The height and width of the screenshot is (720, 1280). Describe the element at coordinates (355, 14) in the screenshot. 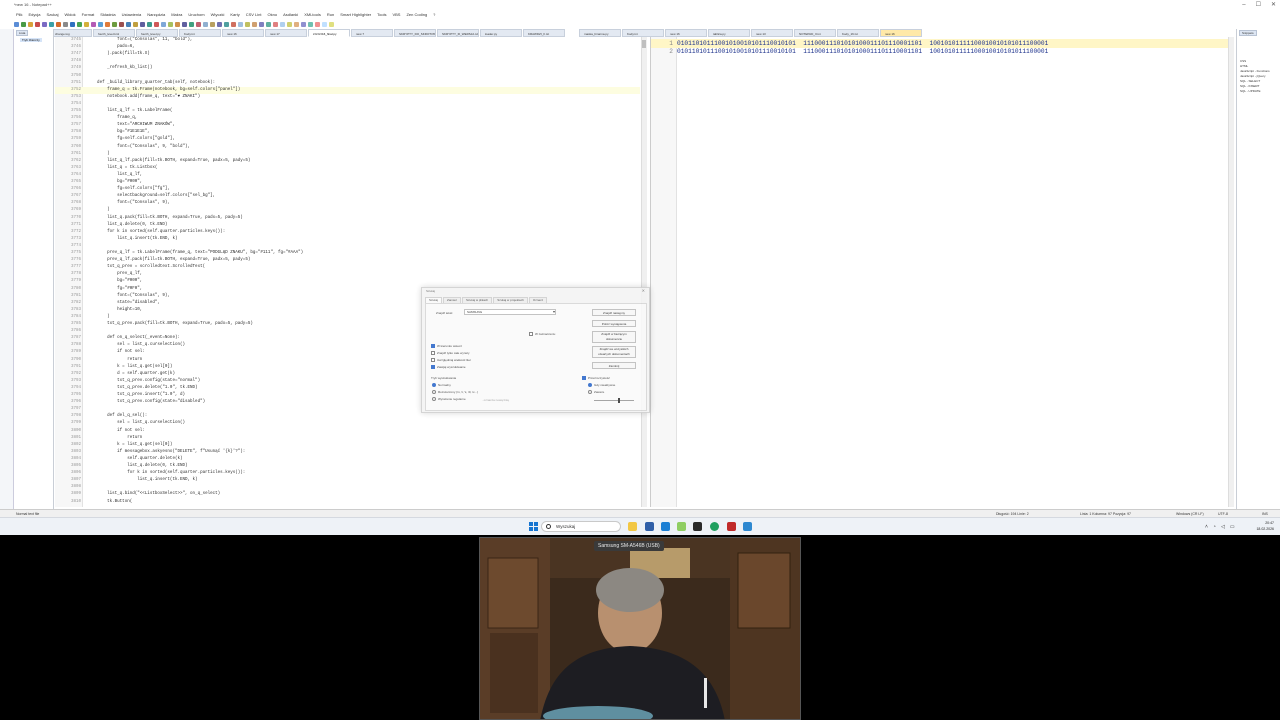

I see `menu-item: Smart Highlighter` at that location.